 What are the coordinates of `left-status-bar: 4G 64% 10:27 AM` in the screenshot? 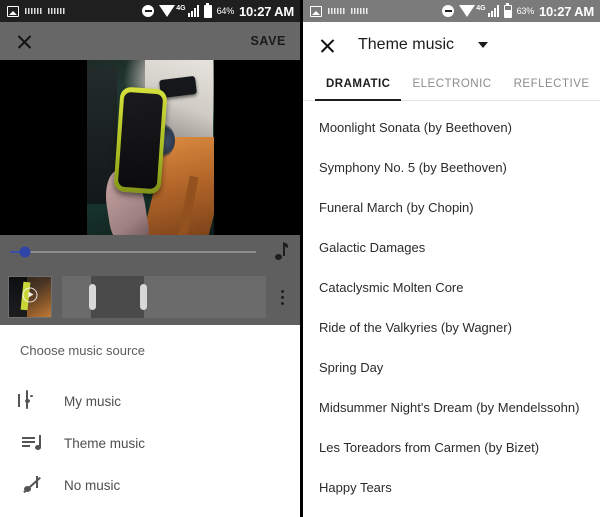 It's located at (150, 11).